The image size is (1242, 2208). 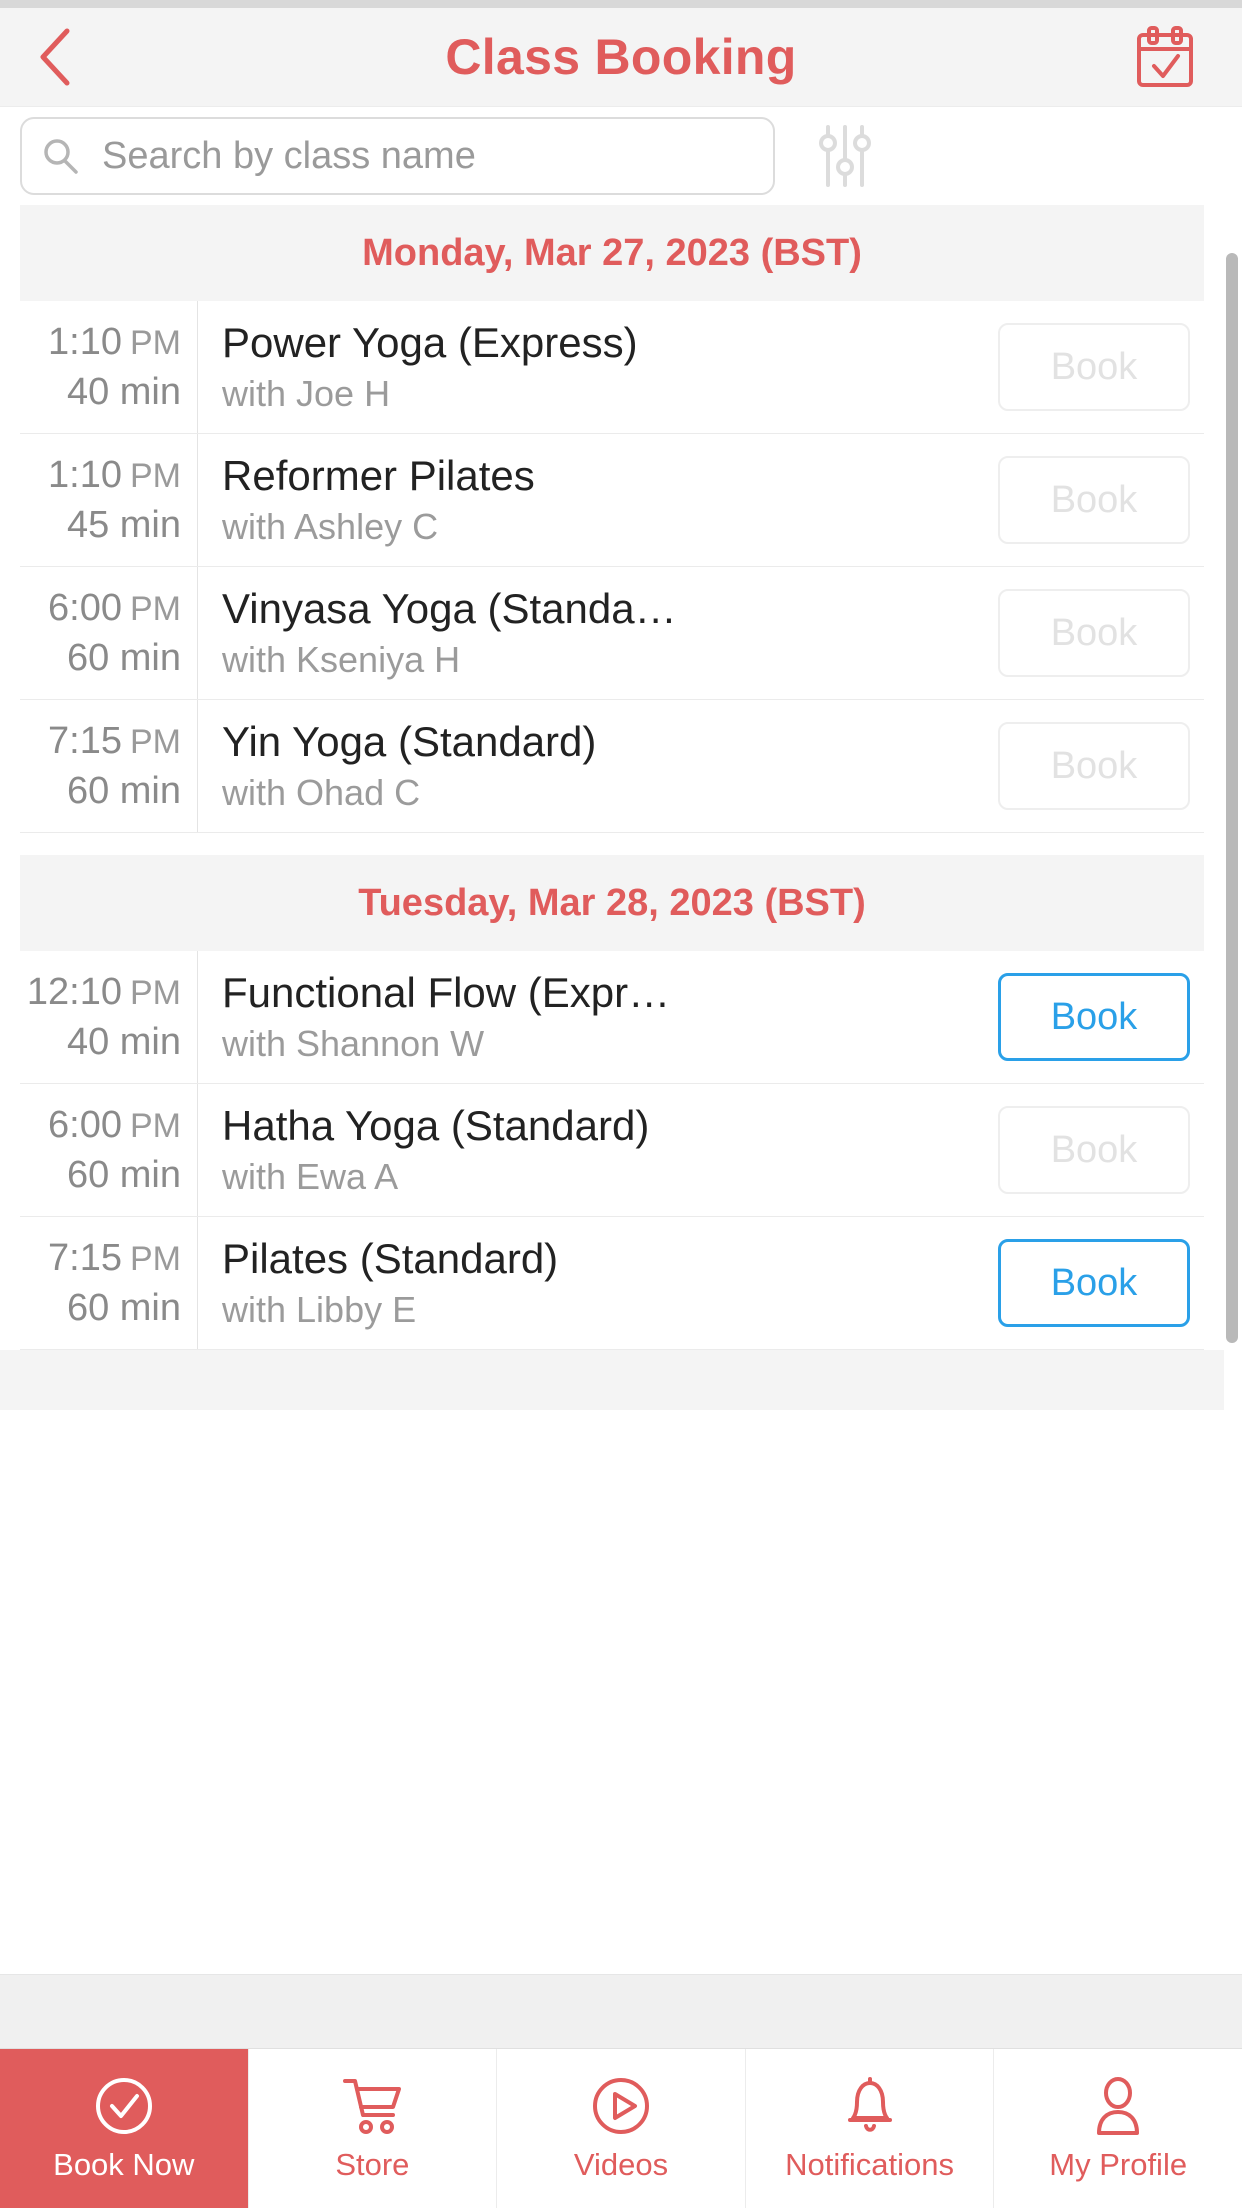 I want to click on tab-book-now: Book Now, so click(x=124, y=2128).